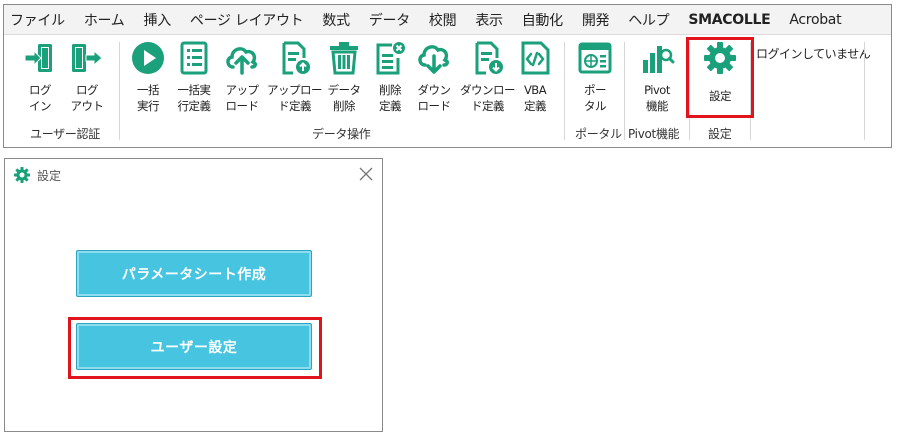 Image resolution: width=900 pixels, height=436 pixels. Describe the element at coordinates (535, 77) in the screenshot. I see `vba-definition-button: VBA 定義` at that location.